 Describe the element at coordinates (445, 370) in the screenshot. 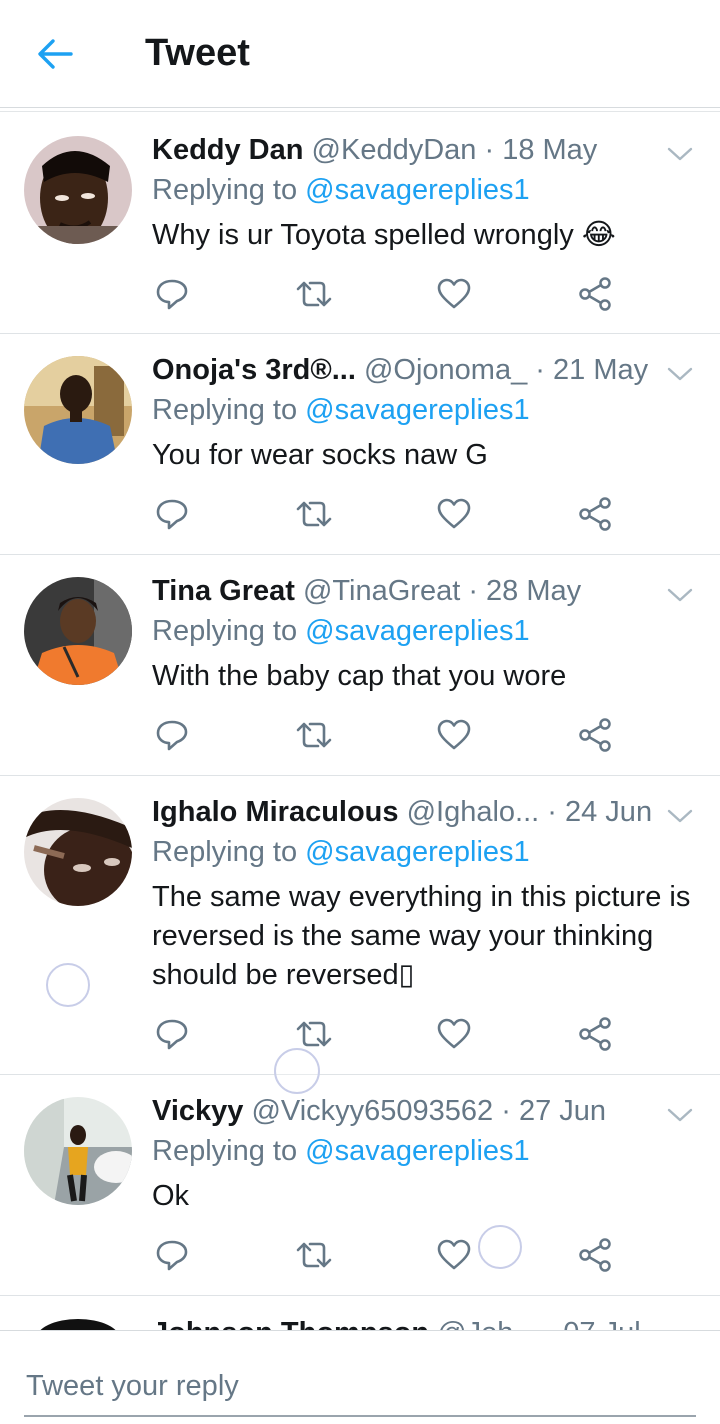

I see `author-handle: @Ojonoma_` at that location.